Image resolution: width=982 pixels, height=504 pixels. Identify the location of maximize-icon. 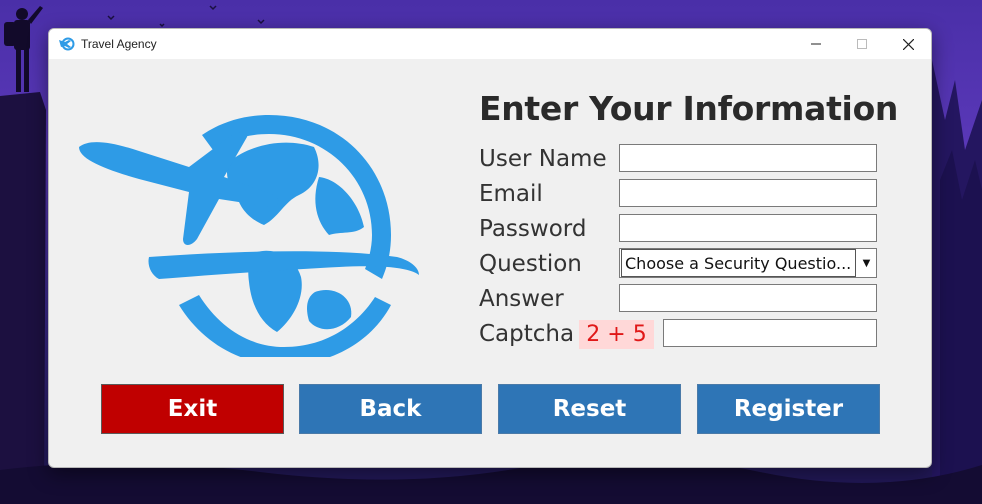
(862, 44).